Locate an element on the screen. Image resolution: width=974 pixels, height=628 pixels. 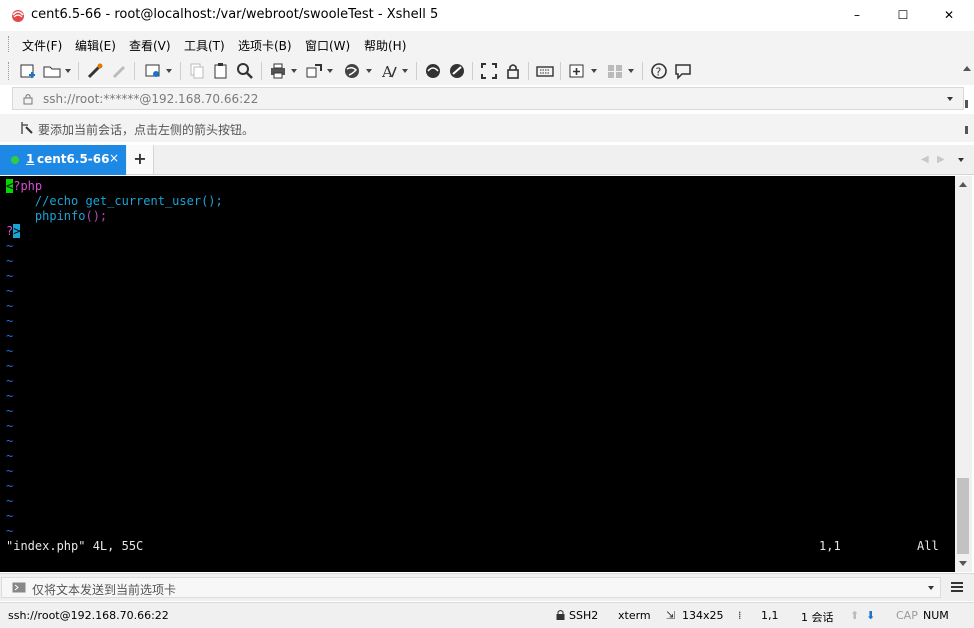
status-cap: CAP is located at coordinates (907, 615).